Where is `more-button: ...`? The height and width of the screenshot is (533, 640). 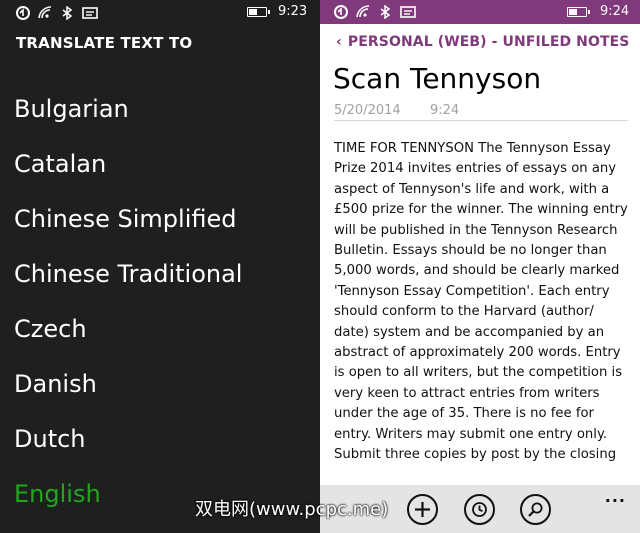
more-button: ... is located at coordinates (615, 496).